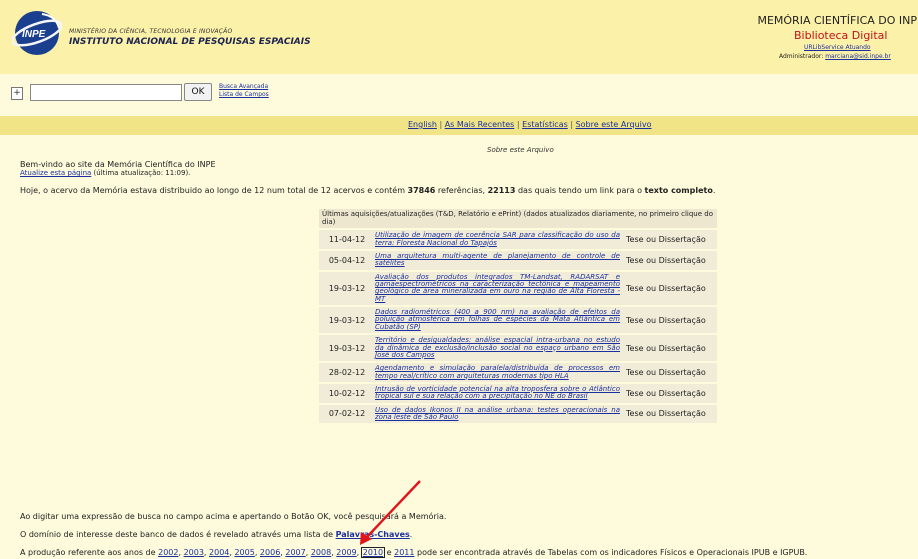 The height and width of the screenshot is (559, 918). What do you see at coordinates (837, 20) in the screenshot?
I see `memoria-title: MEMÓRIA CIENTÍFICA DO INPE` at bounding box center [837, 20].